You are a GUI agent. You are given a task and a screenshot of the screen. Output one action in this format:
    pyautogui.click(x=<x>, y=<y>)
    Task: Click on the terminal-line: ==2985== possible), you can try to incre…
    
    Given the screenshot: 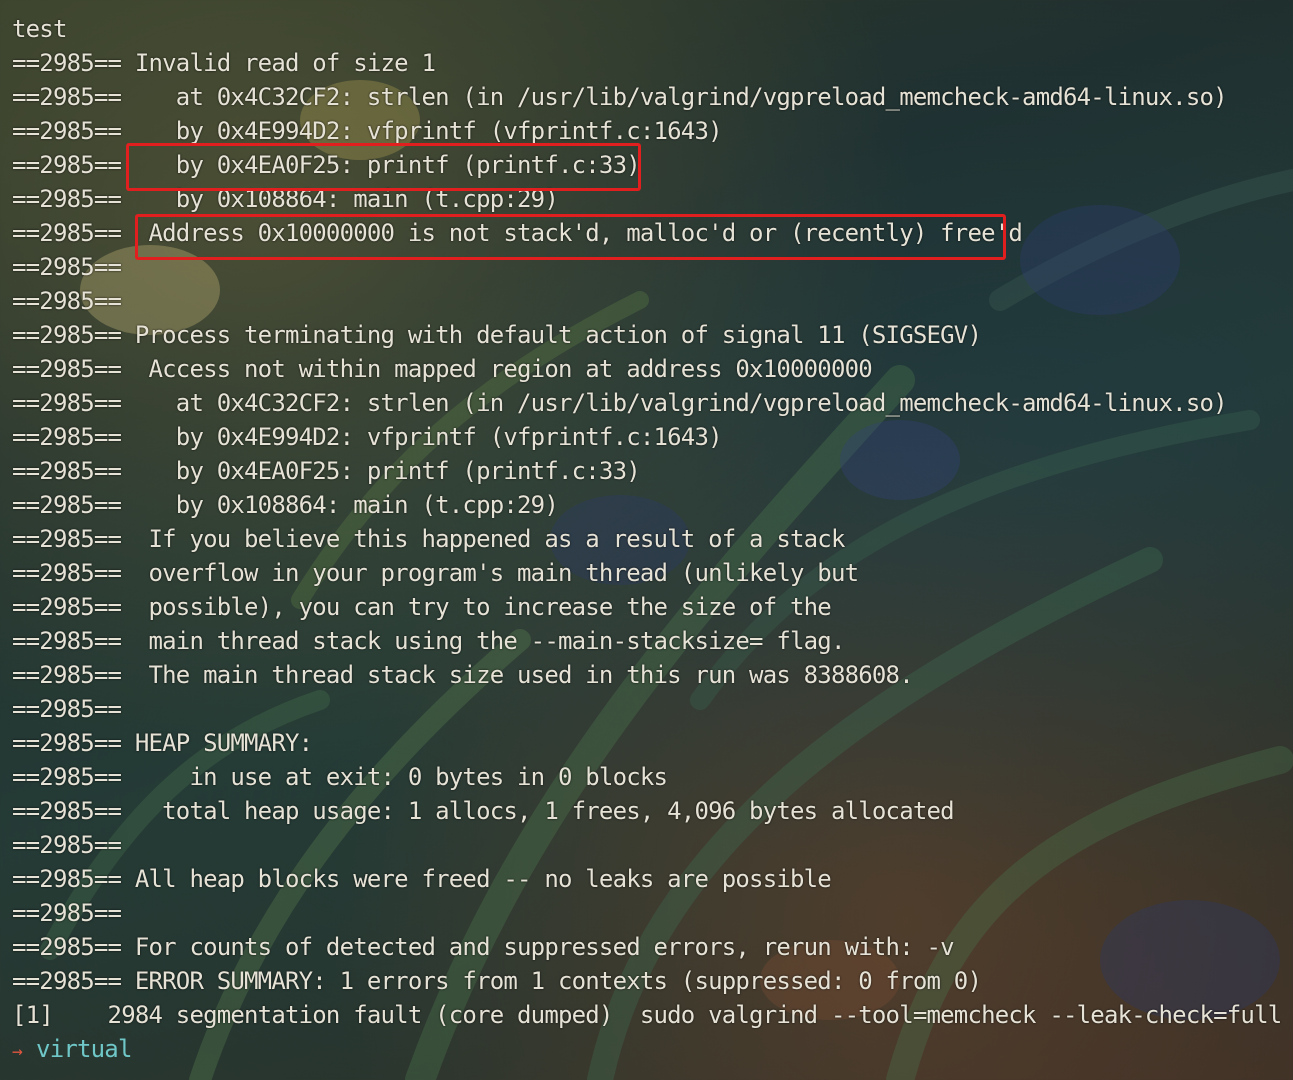 What is the action you would take?
    pyautogui.click(x=422, y=607)
    